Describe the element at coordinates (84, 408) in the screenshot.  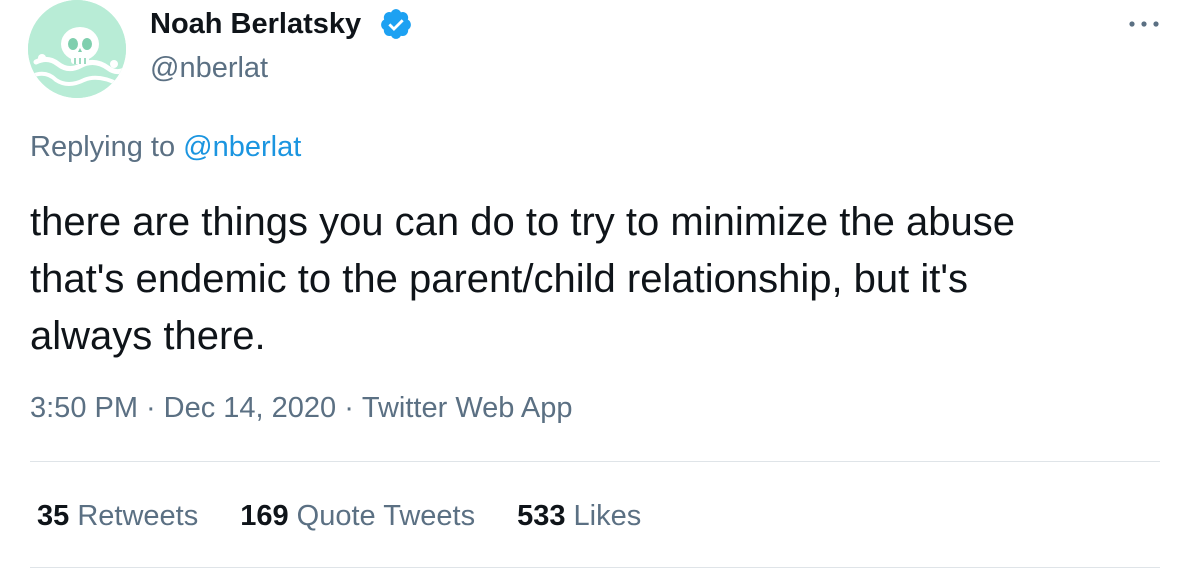
I see `tweet-time: 3:50 PM` at that location.